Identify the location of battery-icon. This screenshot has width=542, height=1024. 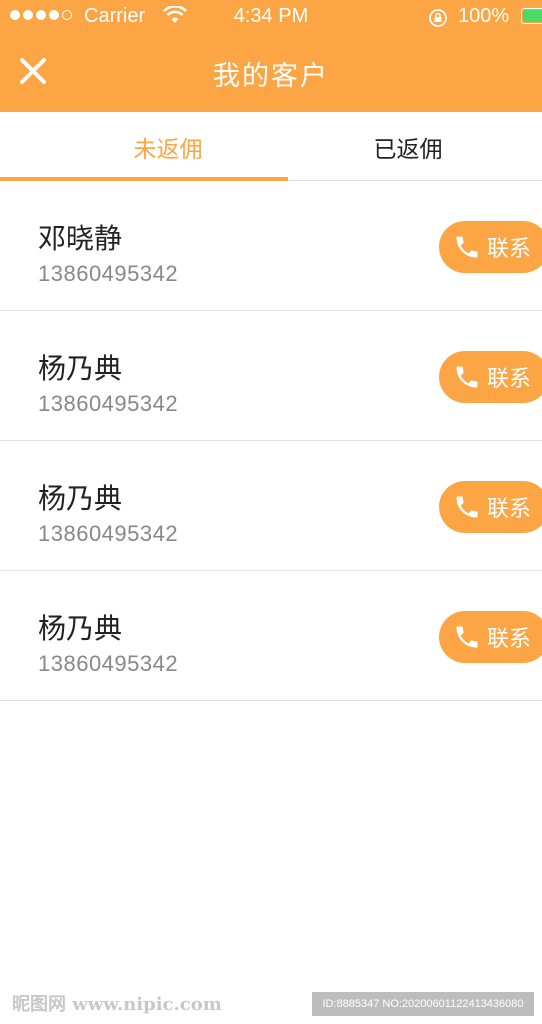
(531, 16).